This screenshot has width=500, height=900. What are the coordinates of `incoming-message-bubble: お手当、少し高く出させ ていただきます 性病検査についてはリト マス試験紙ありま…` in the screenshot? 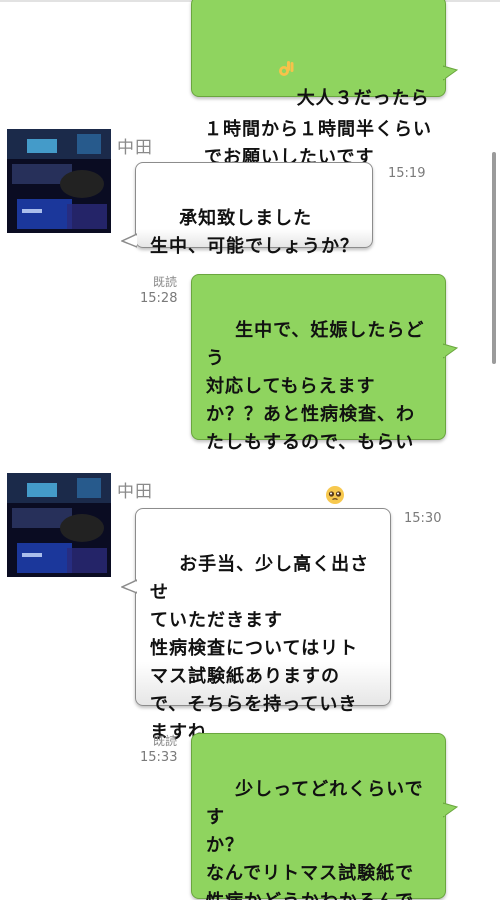 It's located at (255, 625).